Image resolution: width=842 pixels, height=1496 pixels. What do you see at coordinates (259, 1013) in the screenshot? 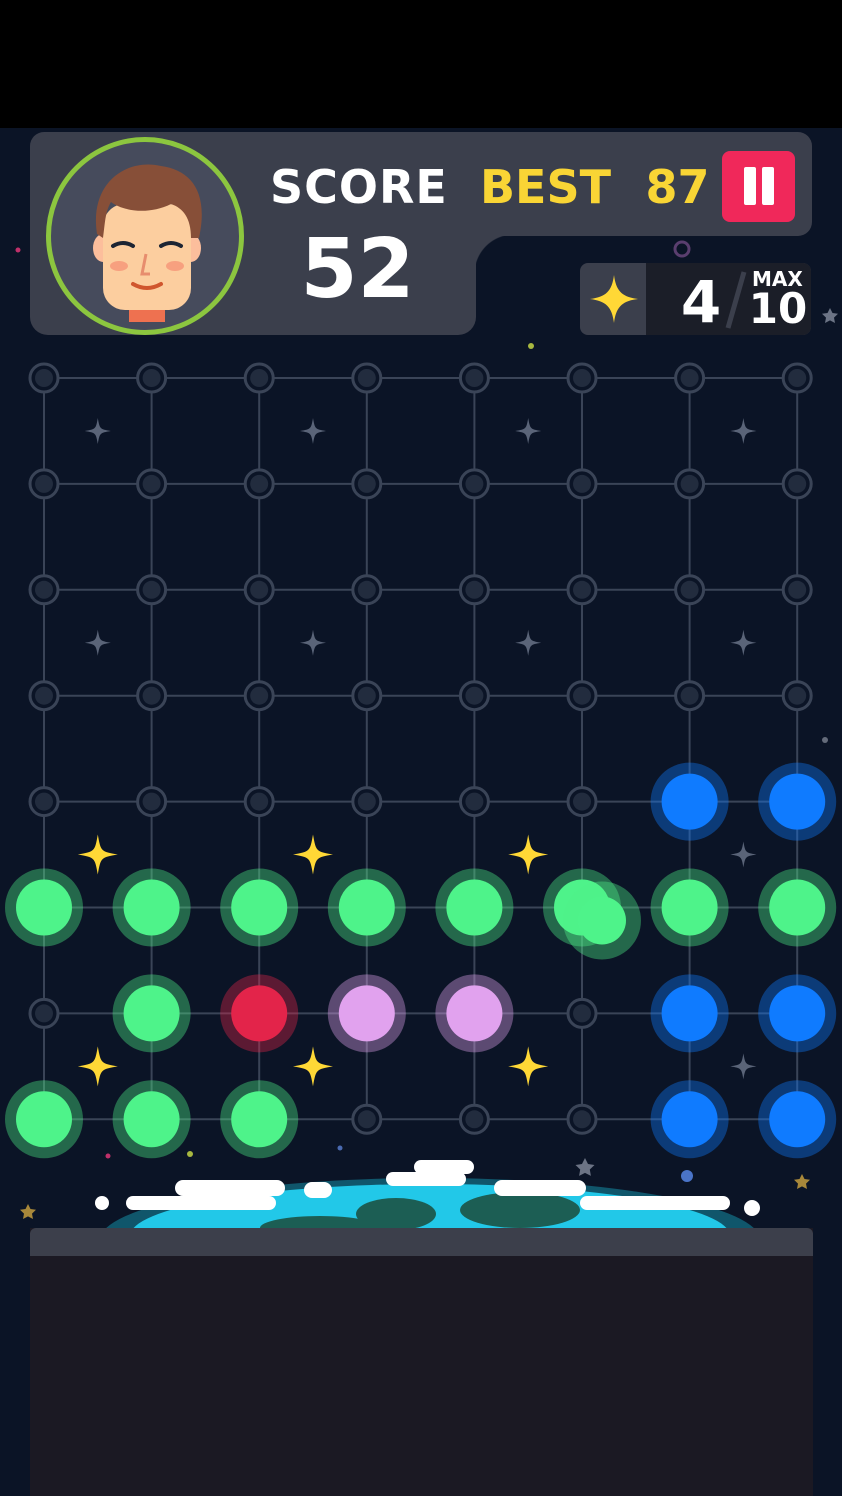
I see `board-cell-red` at bounding box center [259, 1013].